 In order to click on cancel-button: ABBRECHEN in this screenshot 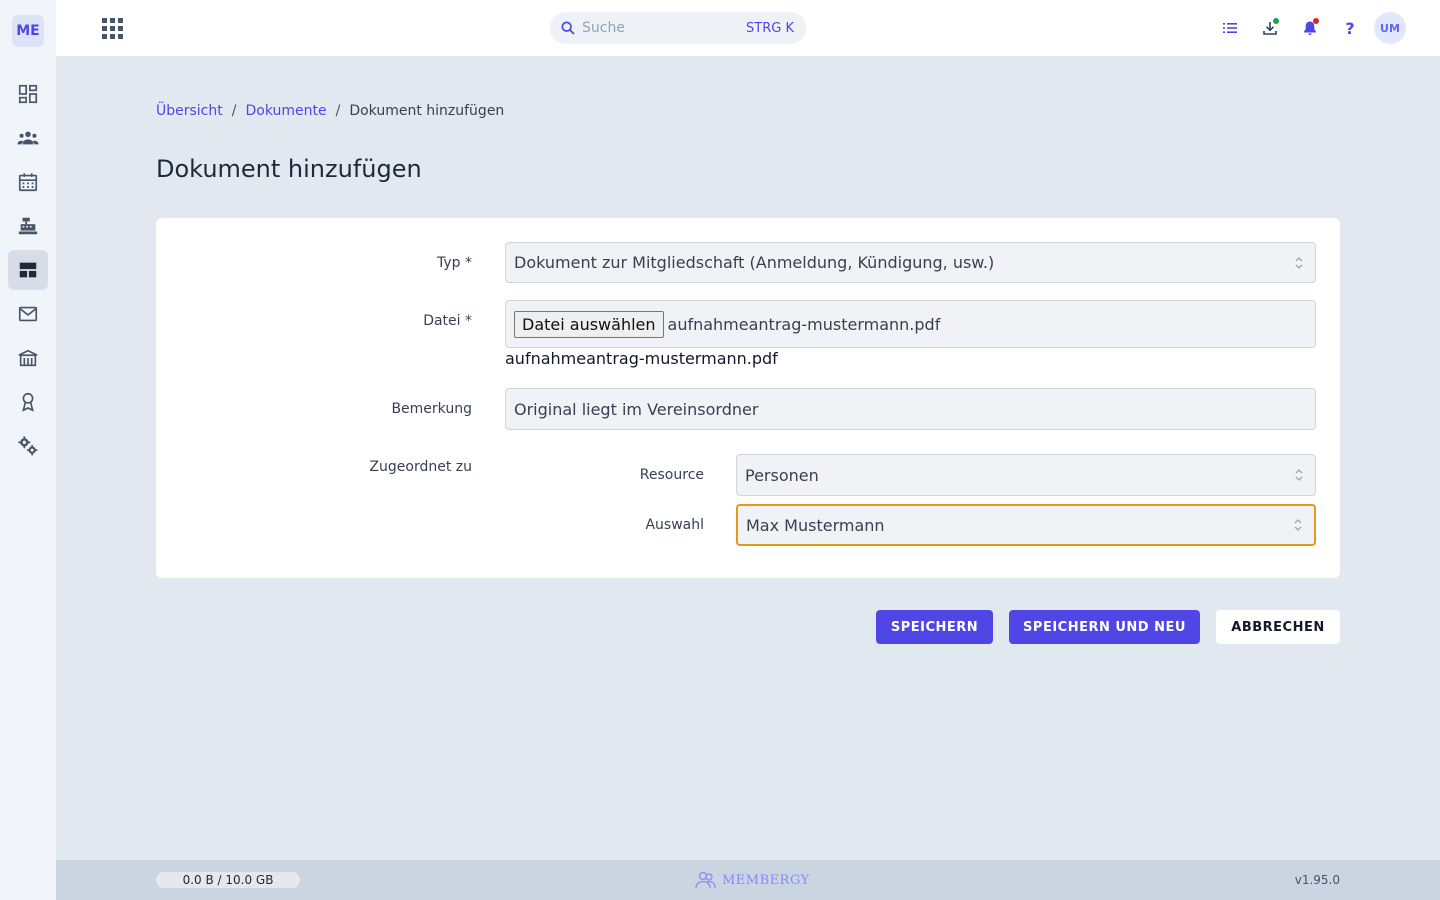, I will do `click(1278, 627)`.